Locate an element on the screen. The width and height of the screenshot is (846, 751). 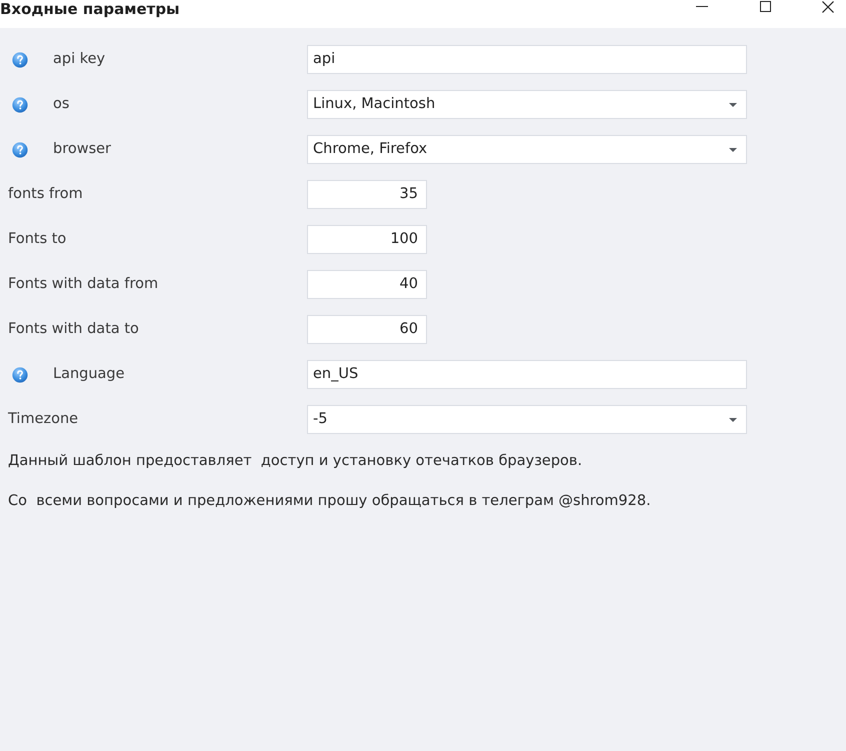
field-label: Fonts with data from is located at coordinates (83, 284).